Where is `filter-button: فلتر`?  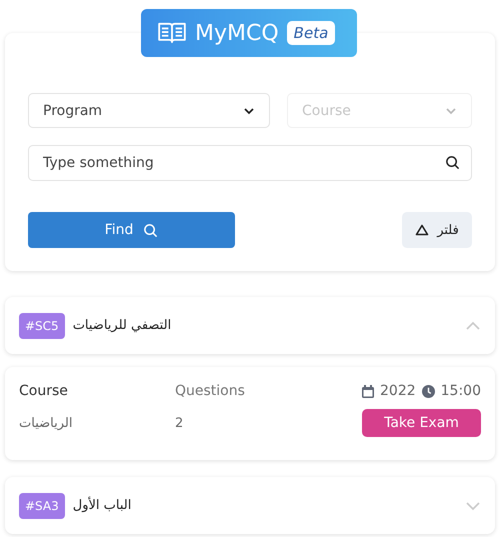 filter-button: فلتر is located at coordinates (437, 230).